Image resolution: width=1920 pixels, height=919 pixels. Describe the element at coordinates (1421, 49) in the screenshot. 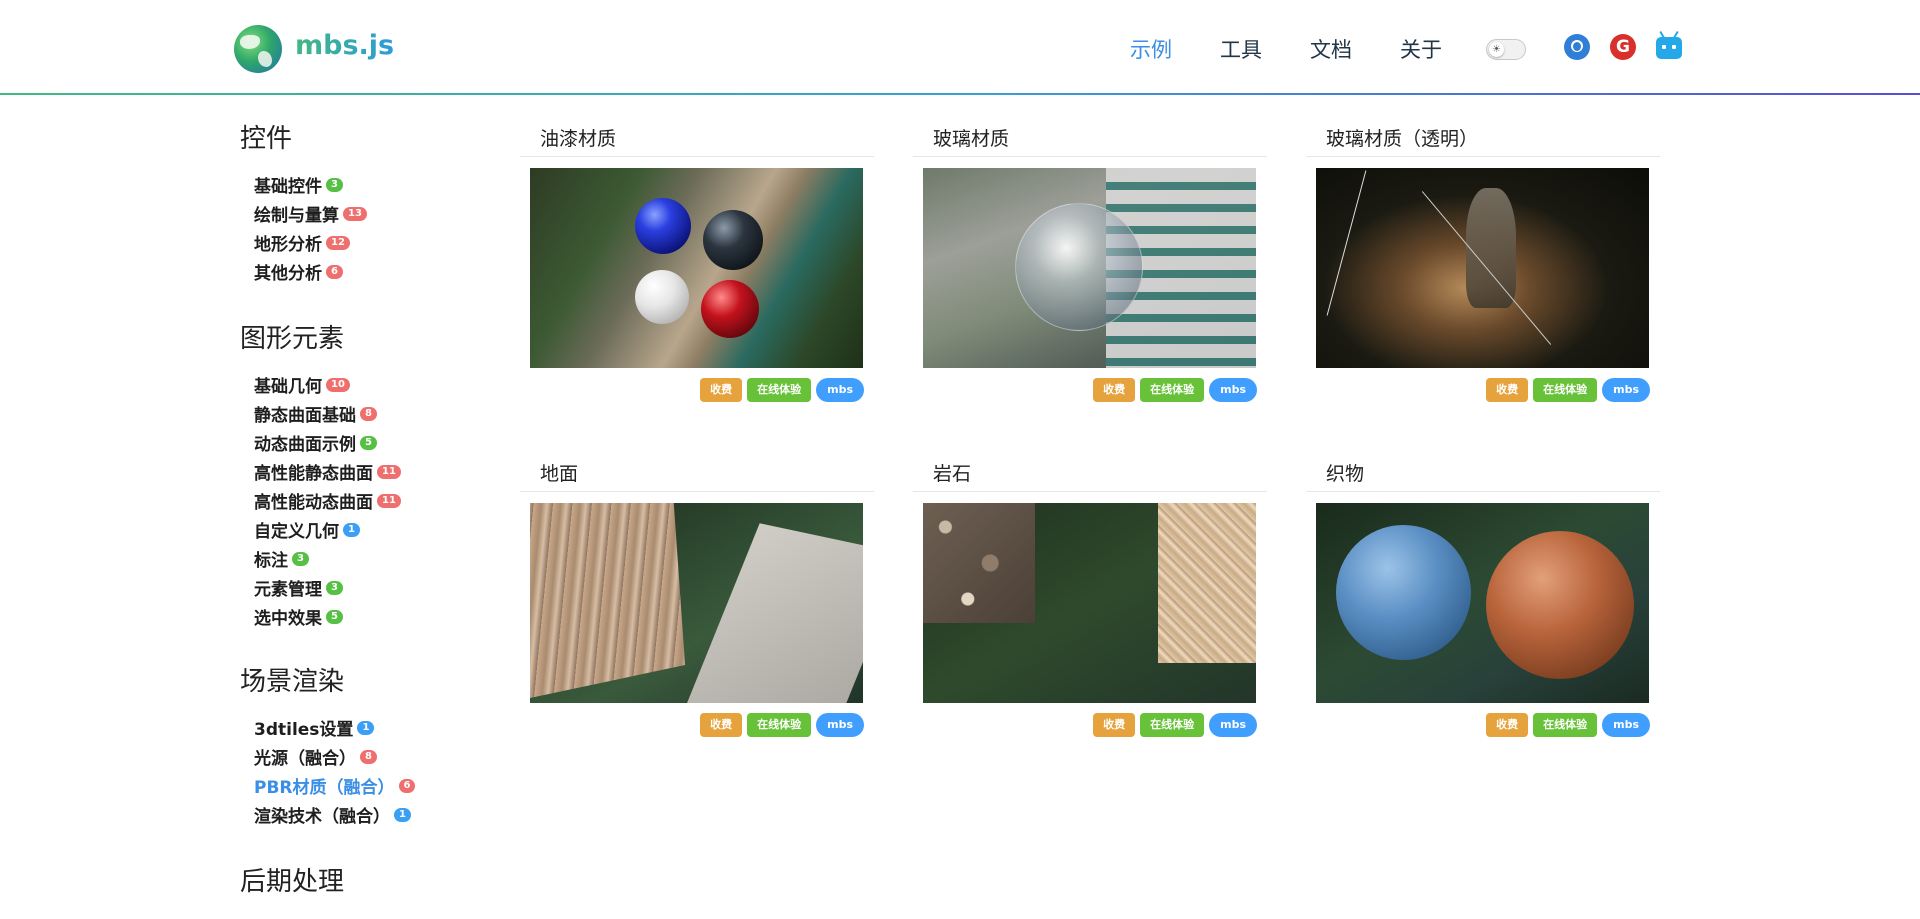

I see `nav-about: 关于` at that location.